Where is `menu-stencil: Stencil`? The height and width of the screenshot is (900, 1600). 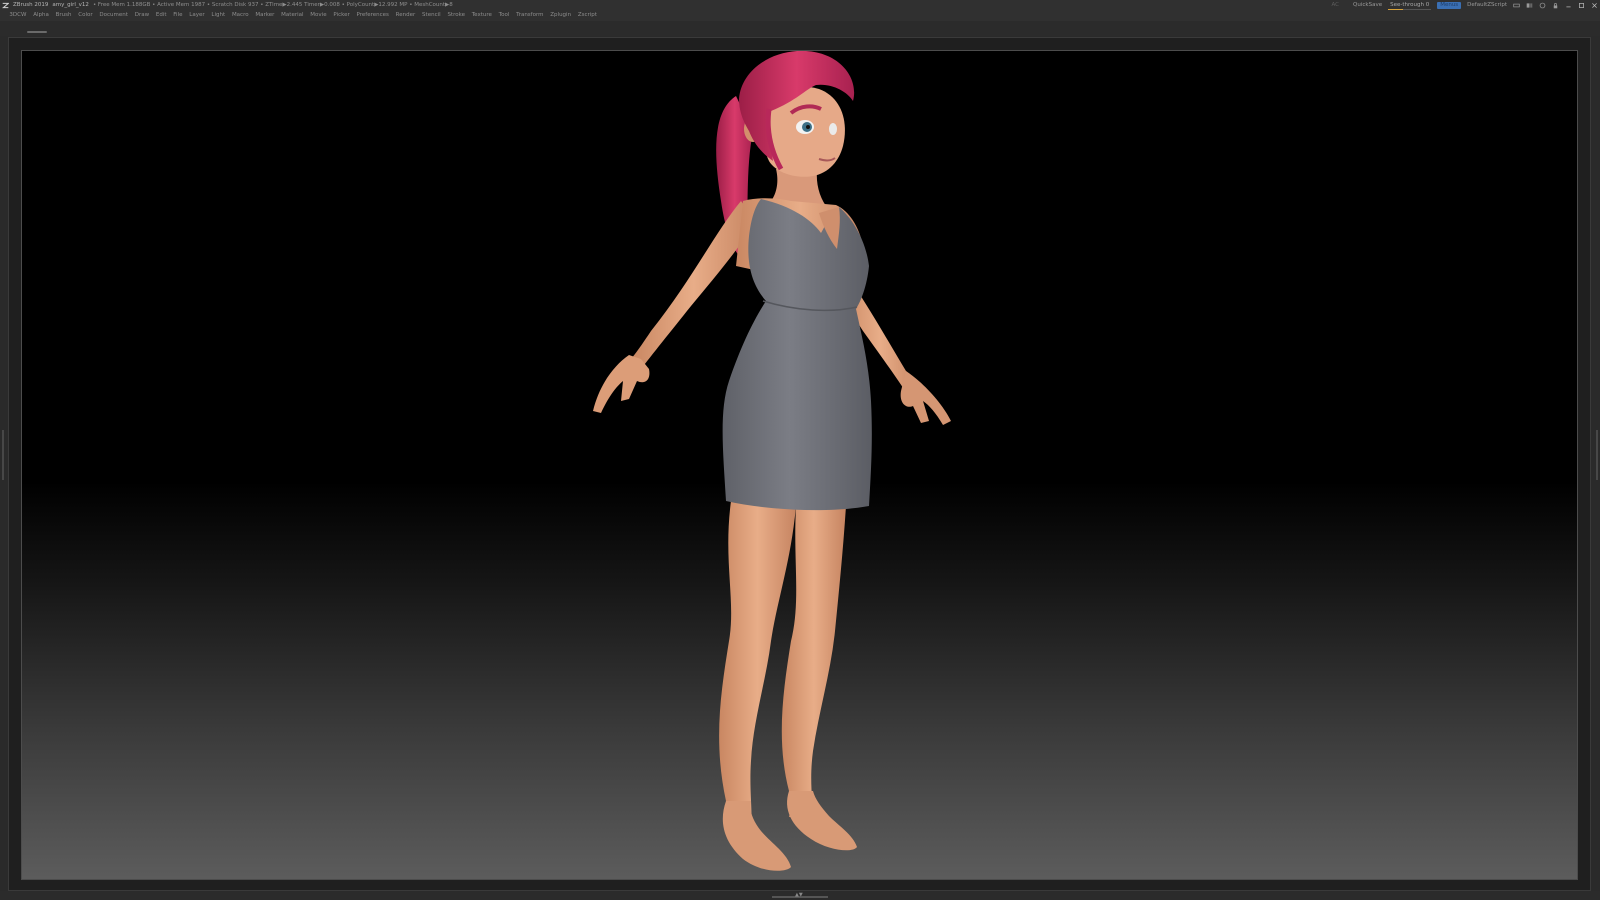 menu-stencil: Stencil is located at coordinates (431, 15).